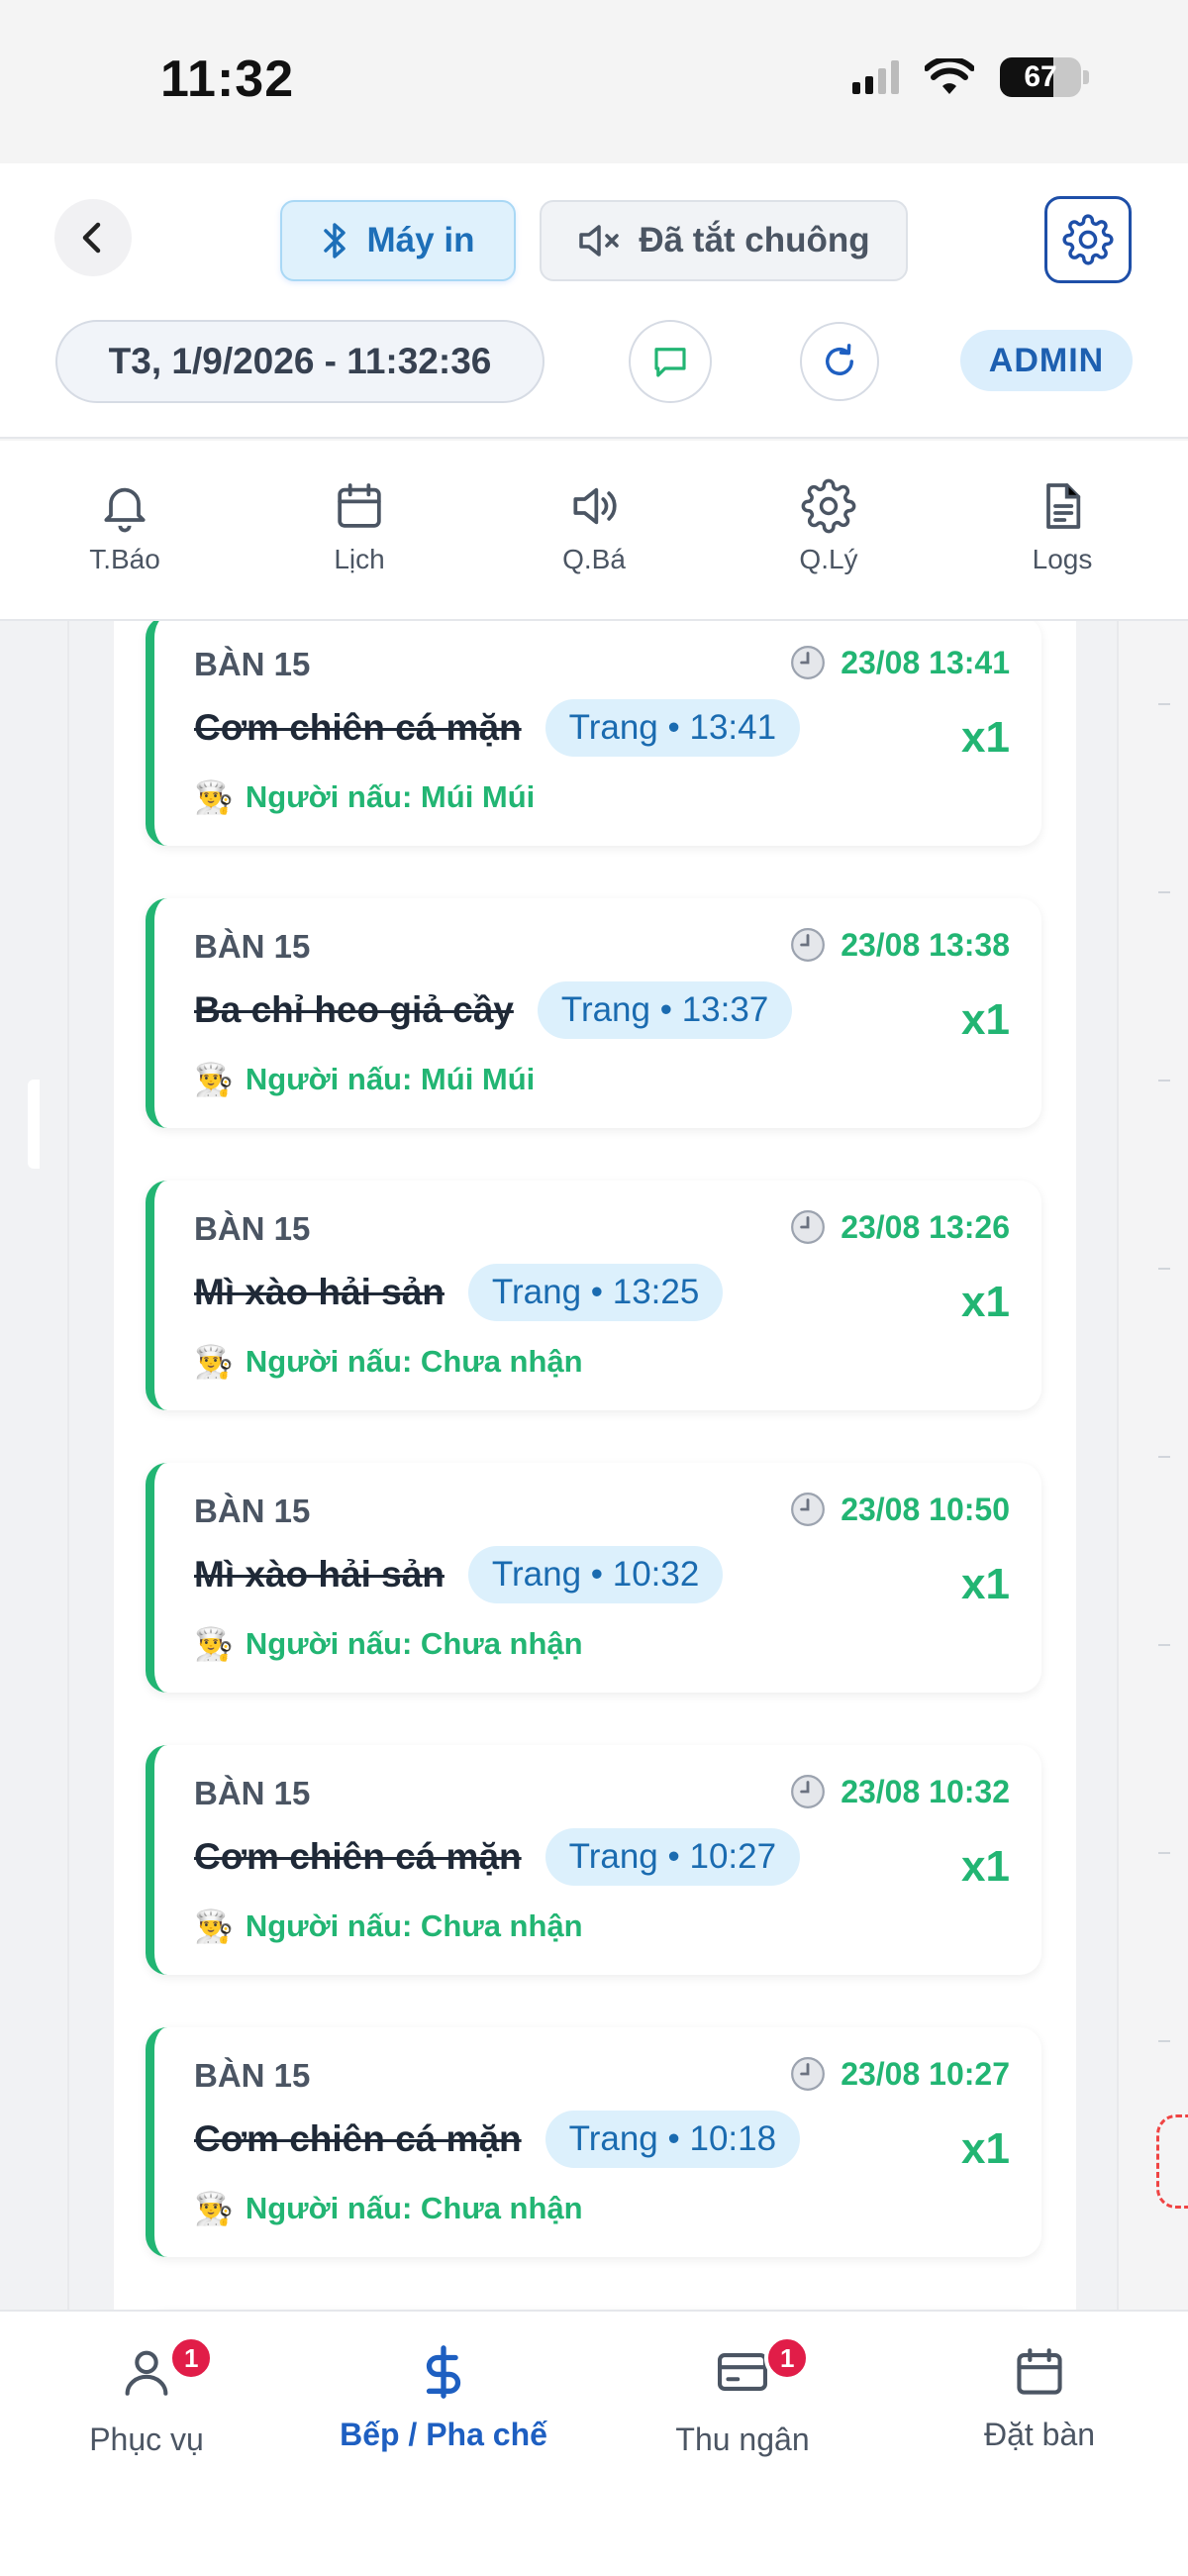  What do you see at coordinates (34, 1124) in the screenshot?
I see `drawer-handle` at bounding box center [34, 1124].